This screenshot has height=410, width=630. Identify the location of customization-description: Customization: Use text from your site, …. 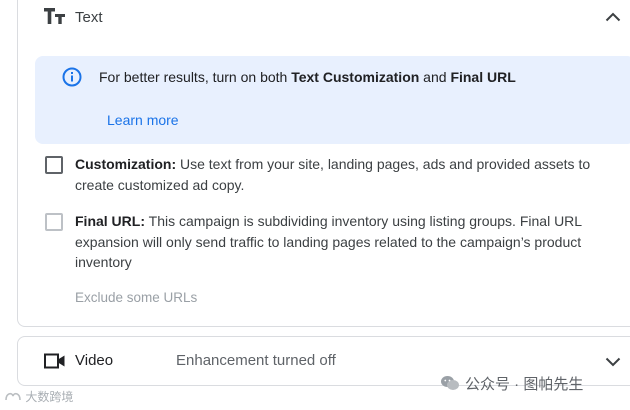
(333, 174).